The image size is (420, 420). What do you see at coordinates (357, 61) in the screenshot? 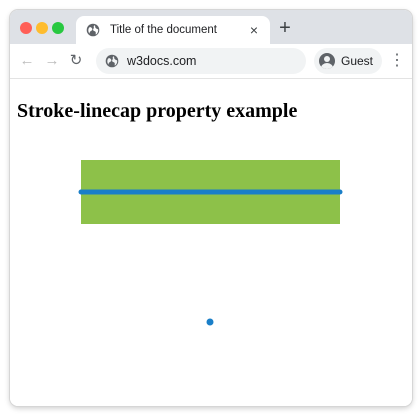
I see `profile-label: Guest` at bounding box center [357, 61].